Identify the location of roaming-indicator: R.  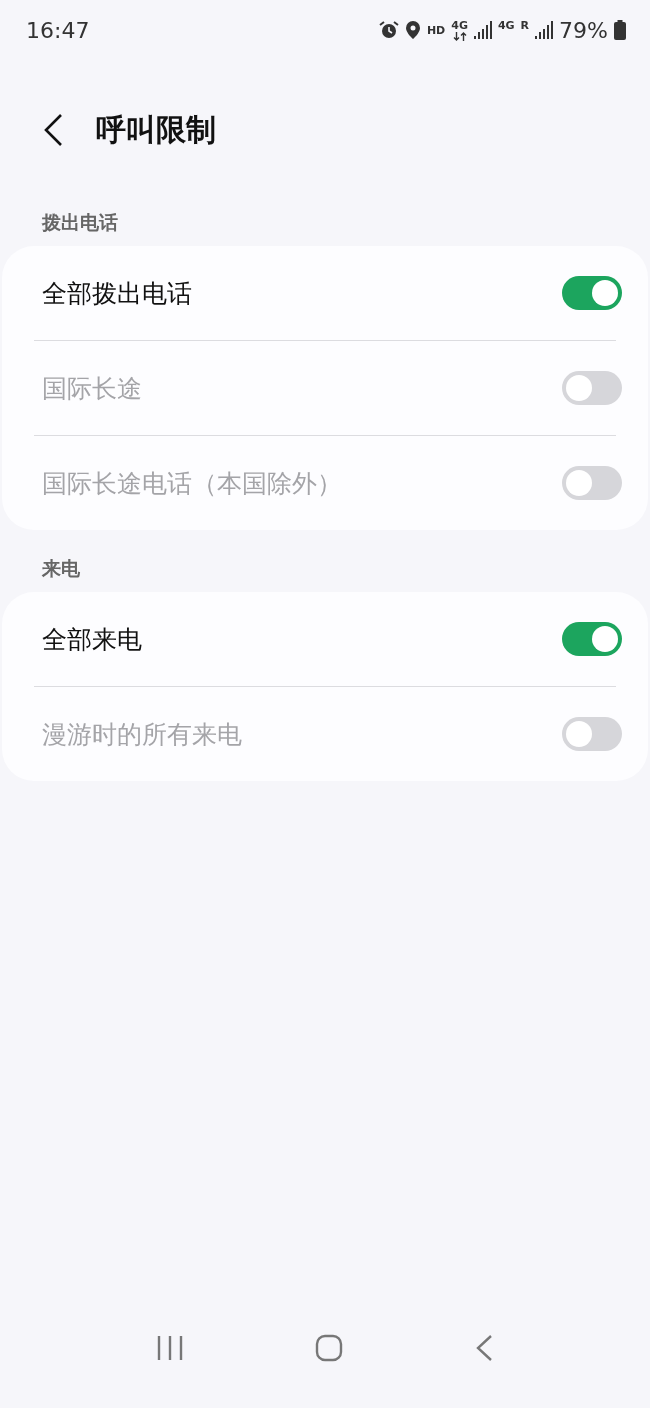
(525, 25).